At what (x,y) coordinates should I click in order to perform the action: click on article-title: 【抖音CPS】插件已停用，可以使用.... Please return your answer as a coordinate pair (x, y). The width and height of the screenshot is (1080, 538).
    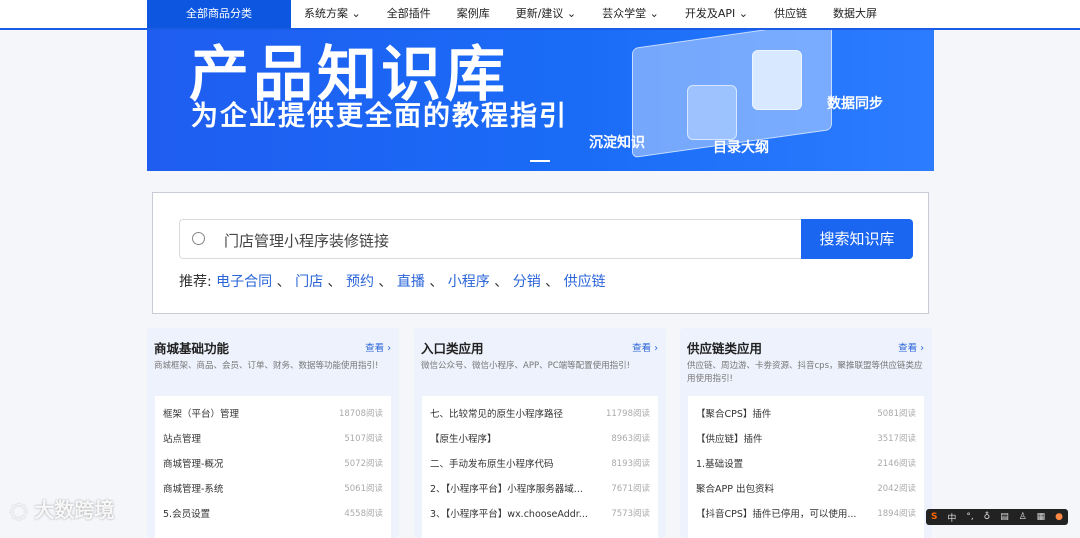
    Looking at the image, I should click on (776, 514).